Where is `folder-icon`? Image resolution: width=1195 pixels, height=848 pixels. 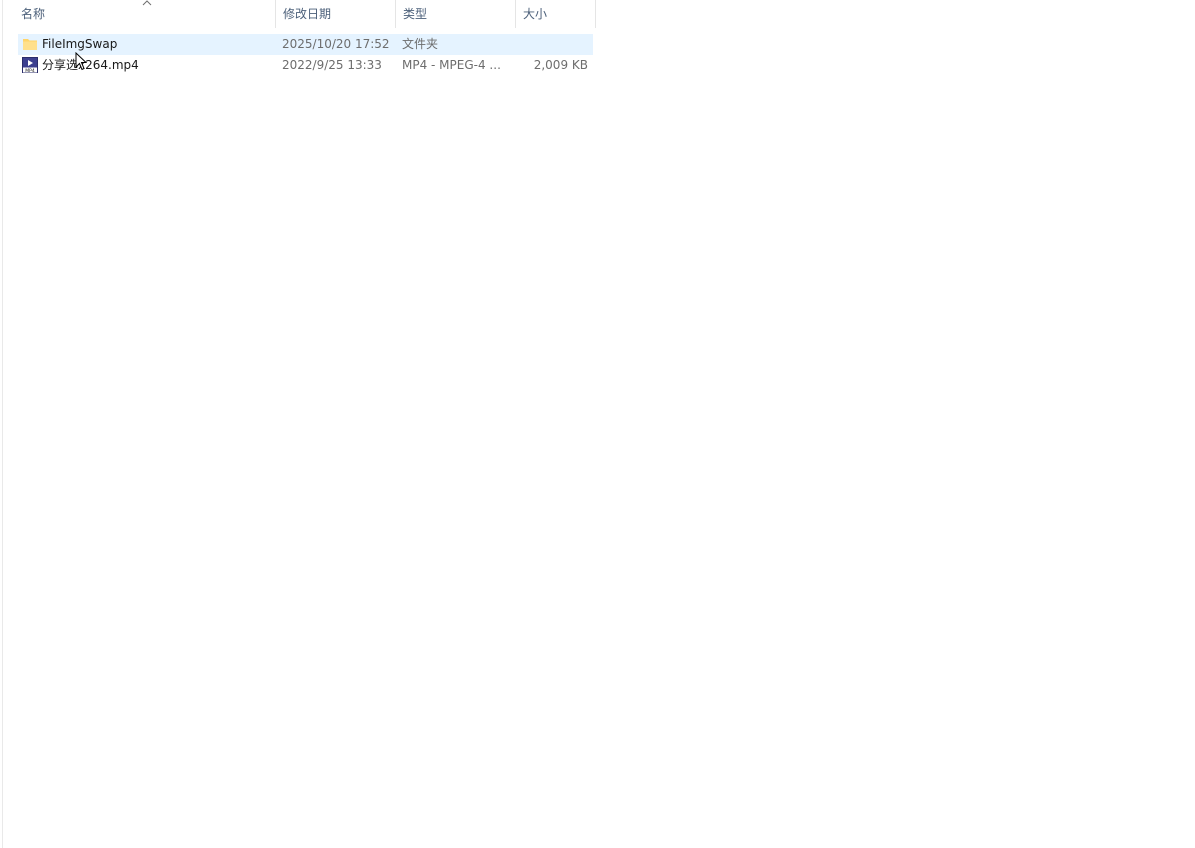 folder-icon is located at coordinates (30, 44).